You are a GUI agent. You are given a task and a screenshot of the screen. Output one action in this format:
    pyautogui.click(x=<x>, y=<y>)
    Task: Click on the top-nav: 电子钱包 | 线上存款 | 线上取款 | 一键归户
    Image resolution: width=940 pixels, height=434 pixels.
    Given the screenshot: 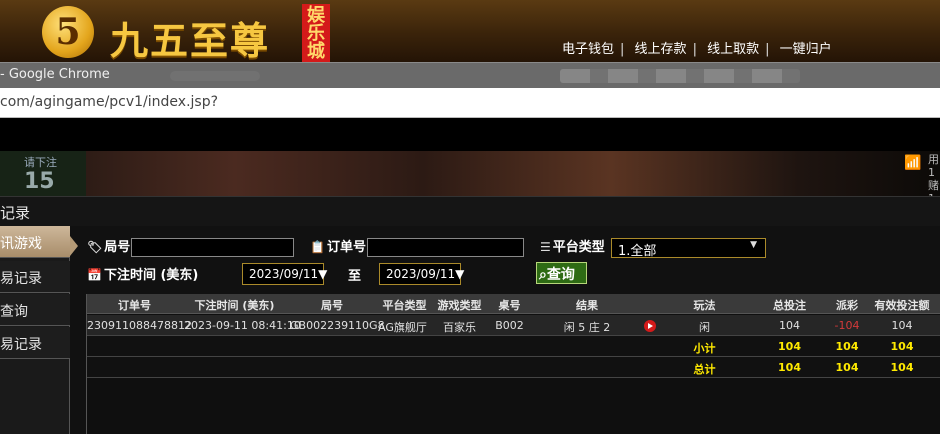 What is the action you would take?
    pyautogui.click(x=697, y=49)
    